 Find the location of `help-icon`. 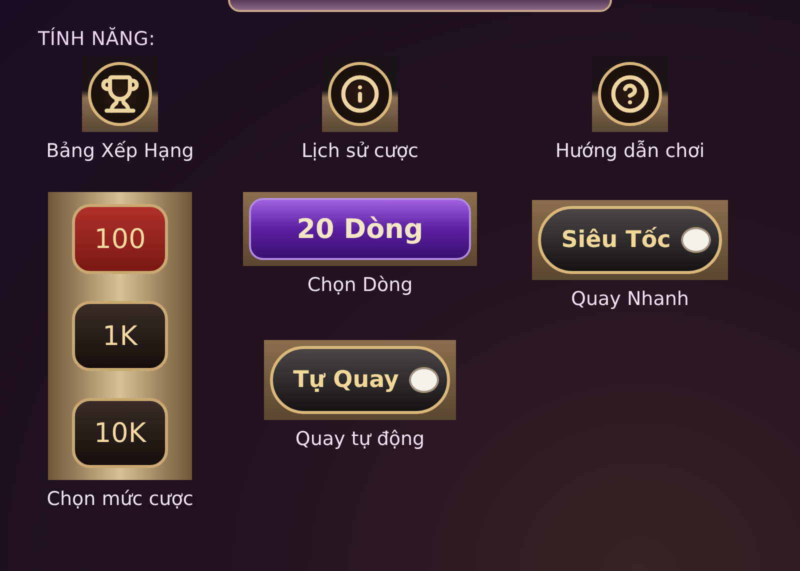

help-icon is located at coordinates (630, 94).